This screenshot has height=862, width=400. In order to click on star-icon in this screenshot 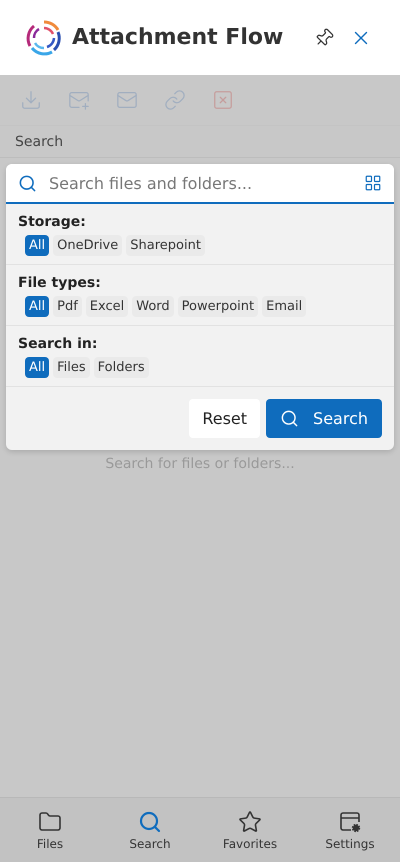, I will do `click(250, 822)`.